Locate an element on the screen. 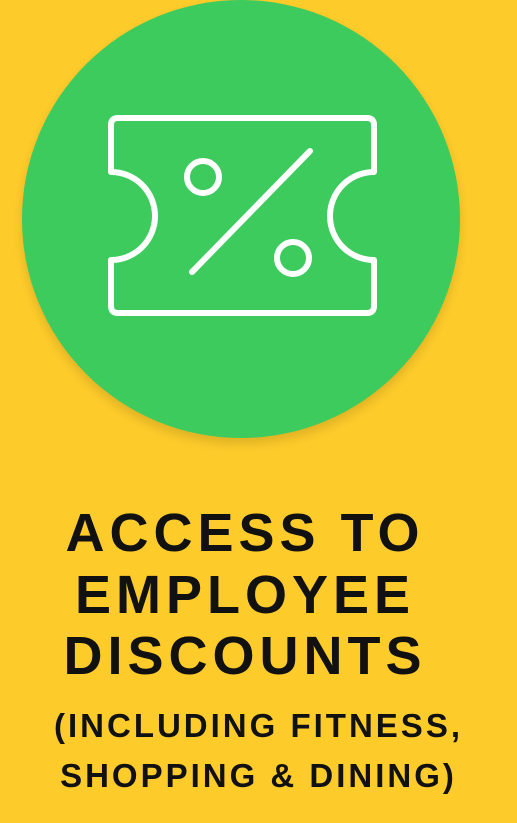  discount-ticket-icon is located at coordinates (242, 215).